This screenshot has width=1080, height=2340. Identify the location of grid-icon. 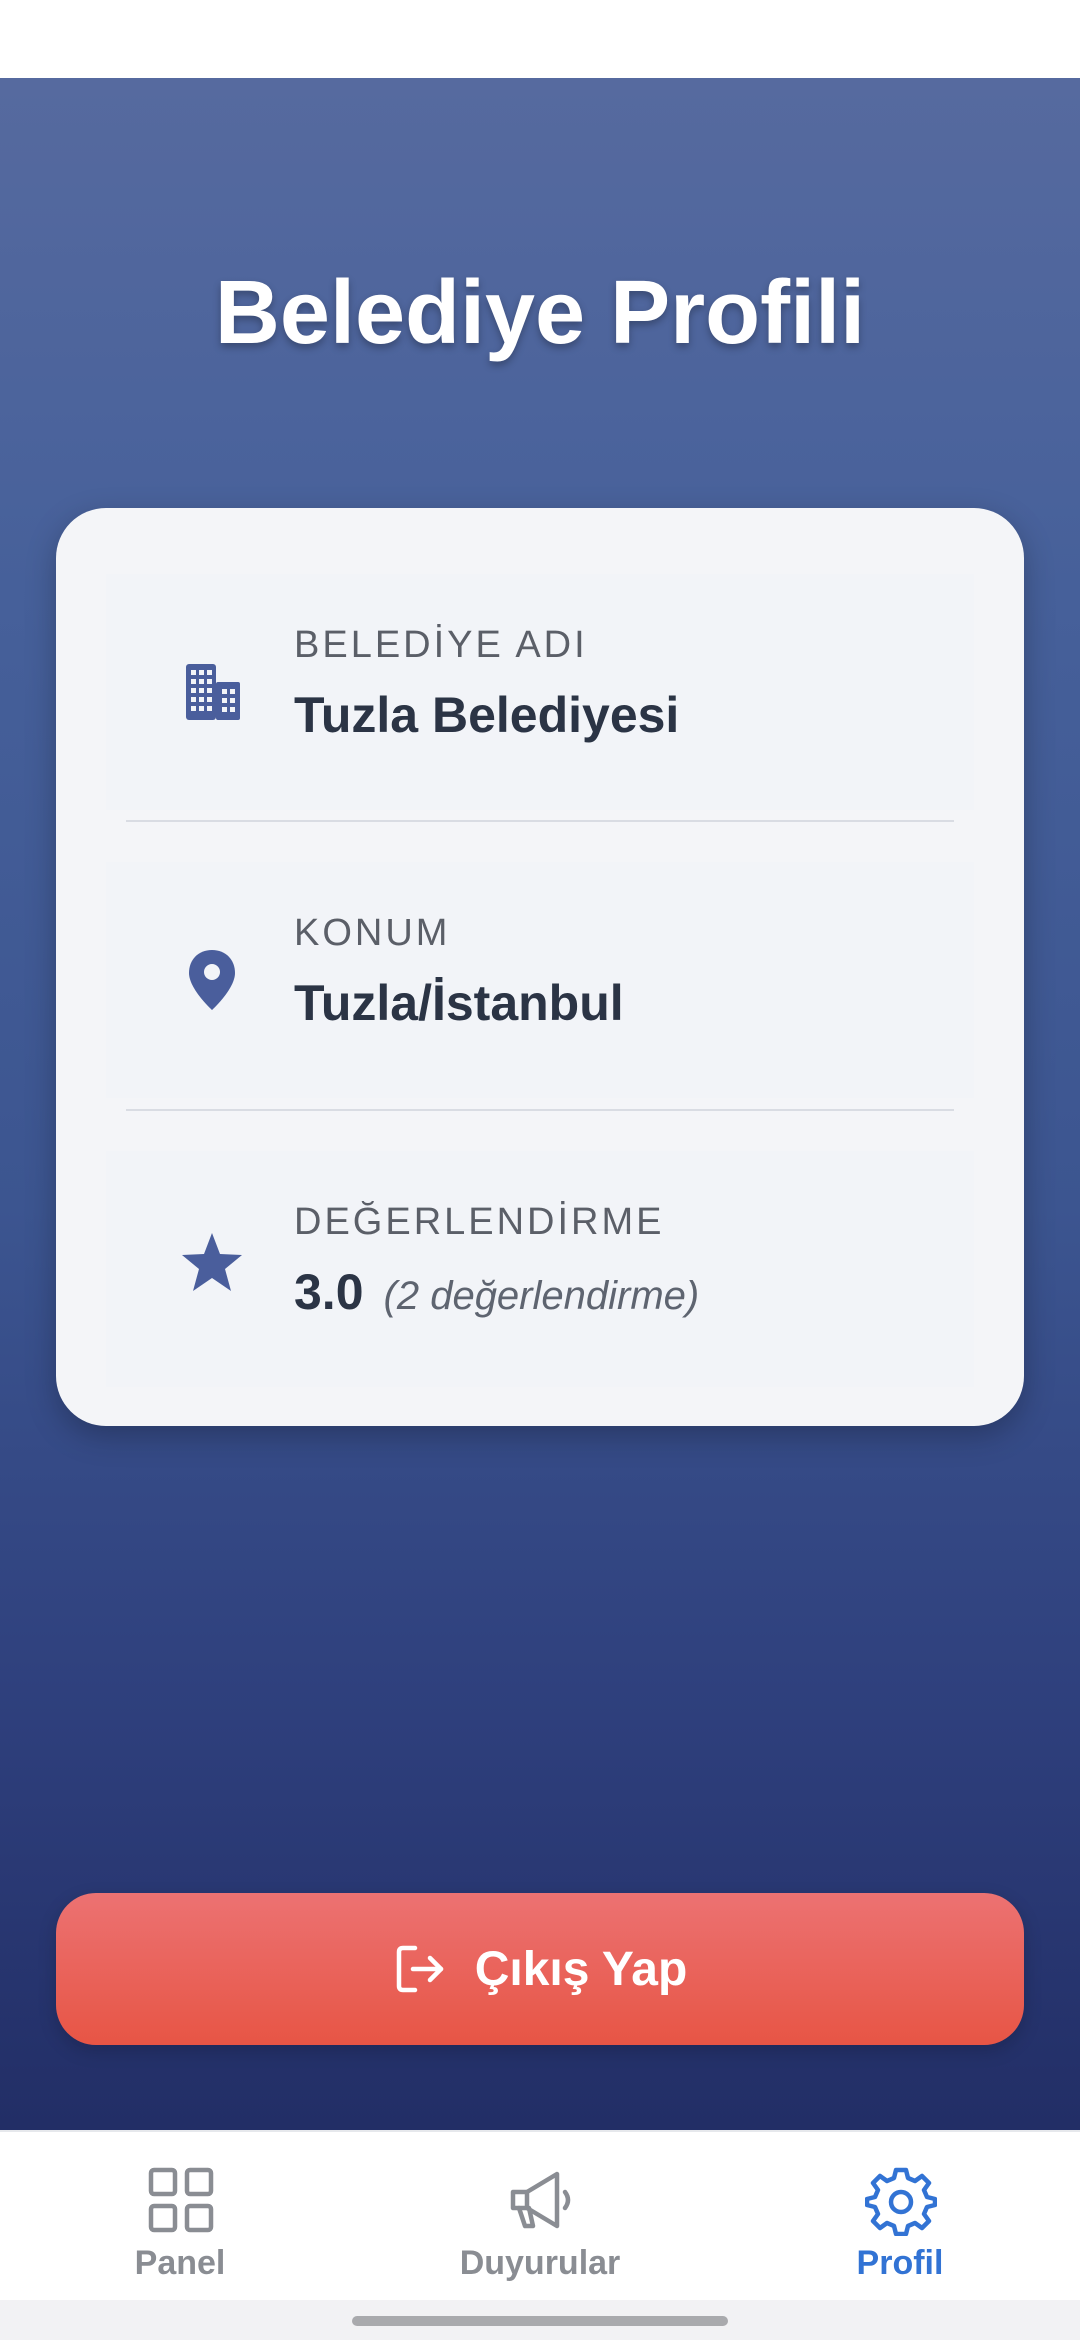
(181, 2200).